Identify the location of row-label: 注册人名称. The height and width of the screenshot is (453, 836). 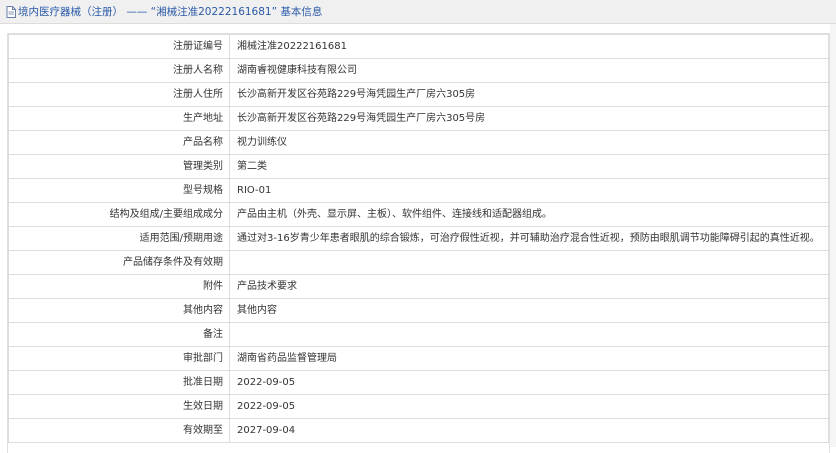
(119, 70).